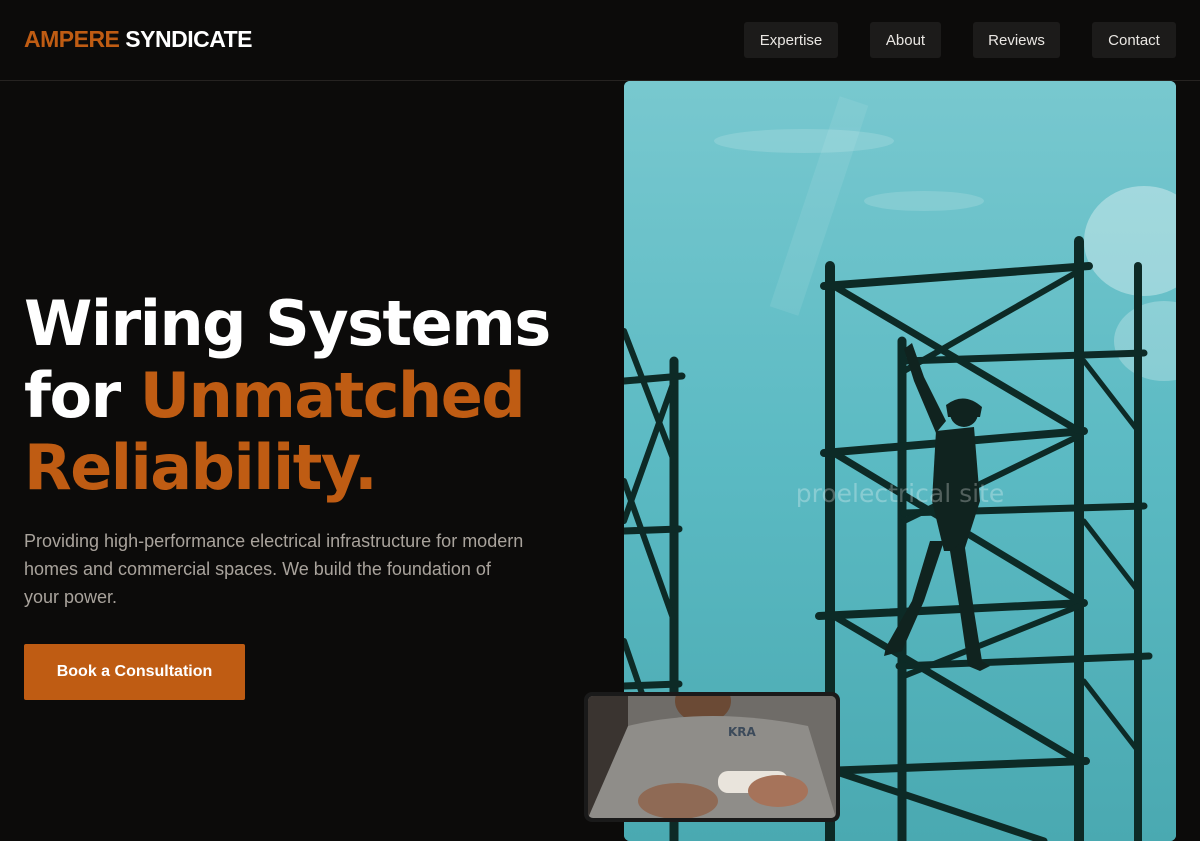 Image resolution: width=1200 pixels, height=841 pixels. What do you see at coordinates (1134, 40) in the screenshot?
I see `nav-contact-button: Contact` at bounding box center [1134, 40].